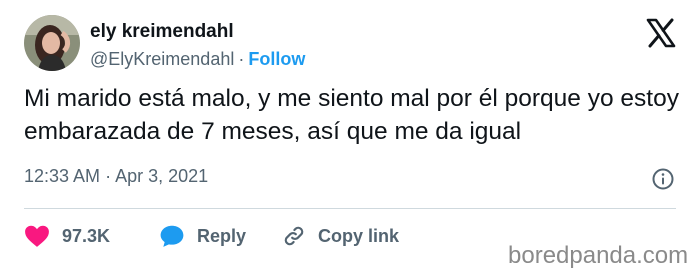 The width and height of the screenshot is (700, 270). I want to click on reply-button: Reply, so click(202, 236).